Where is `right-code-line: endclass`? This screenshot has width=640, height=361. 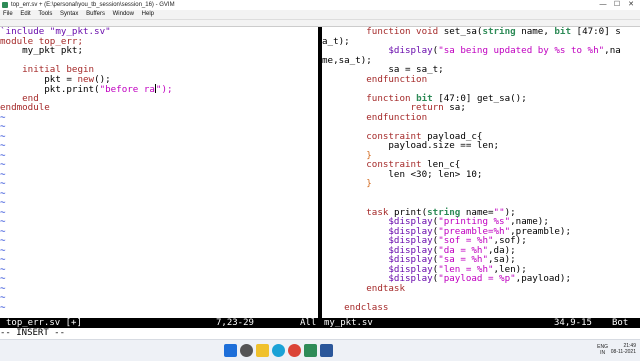 right-code-line: endclass is located at coordinates (481, 307).